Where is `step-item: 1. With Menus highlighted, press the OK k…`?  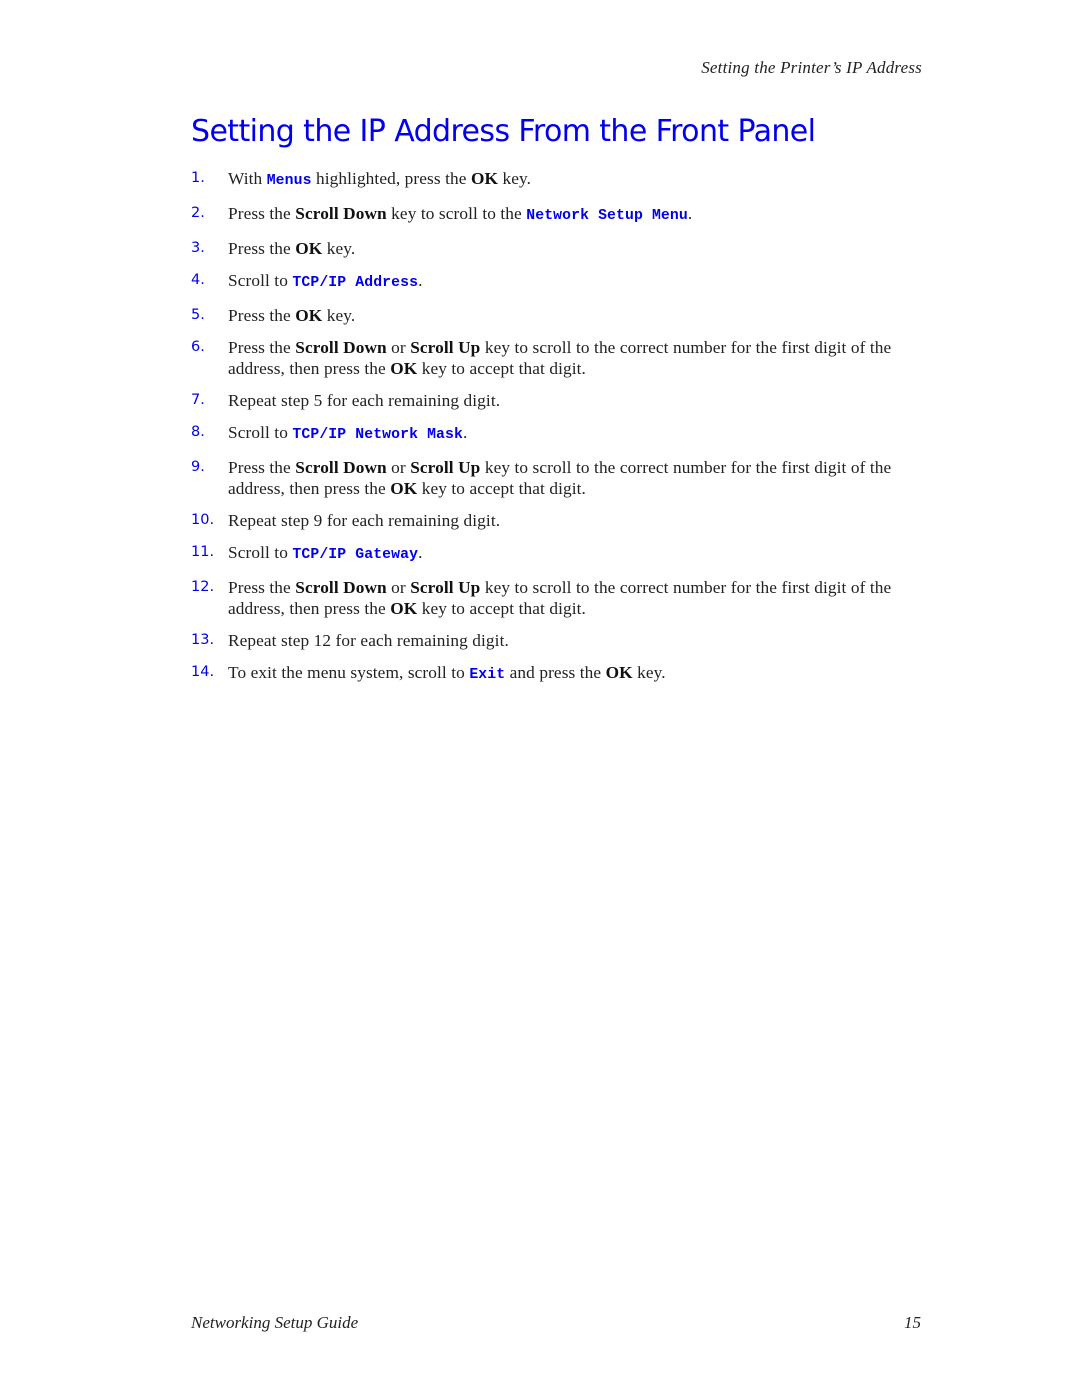 step-item: 1. With Menus highlighted, press the OK k… is located at coordinates (546, 180).